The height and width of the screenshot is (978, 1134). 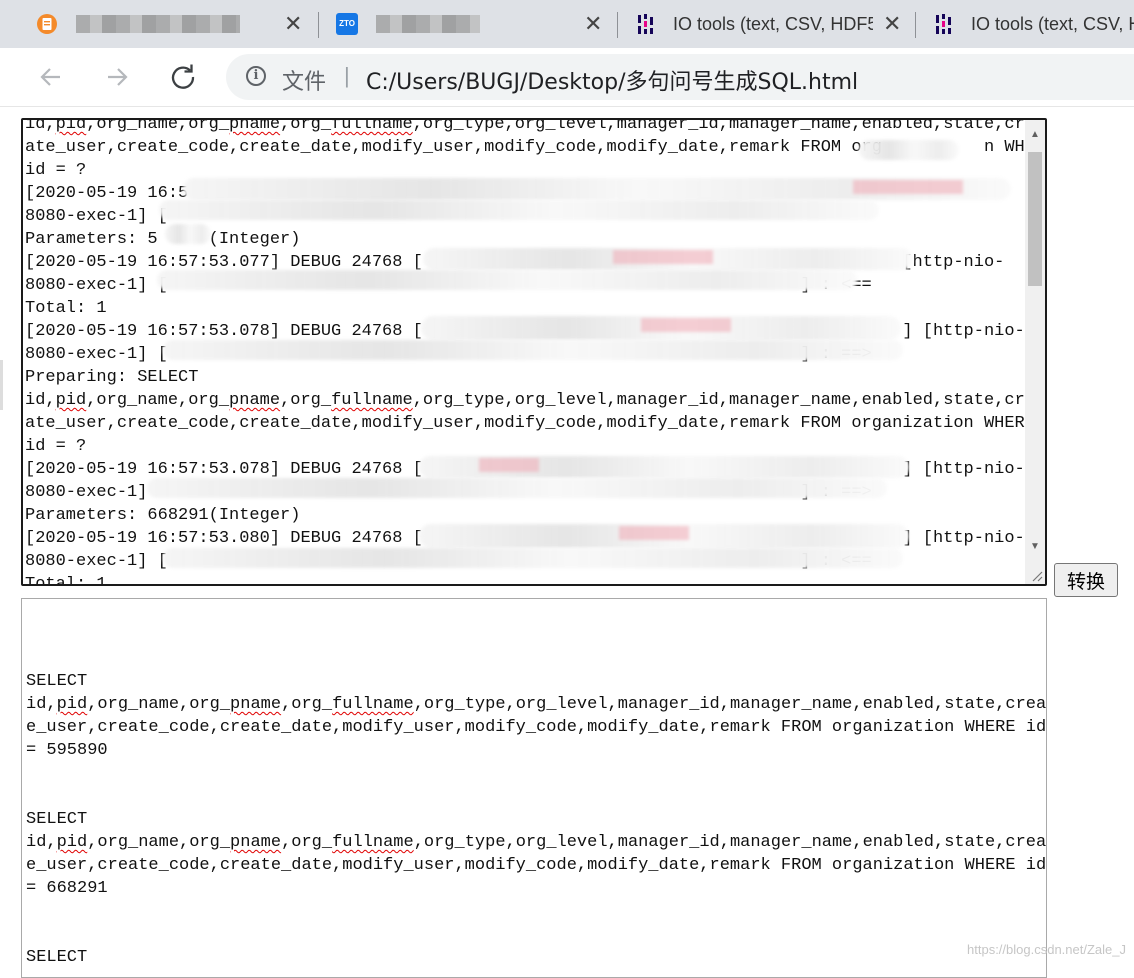 I want to click on sql-line: = 668291, so click(x=67, y=888).